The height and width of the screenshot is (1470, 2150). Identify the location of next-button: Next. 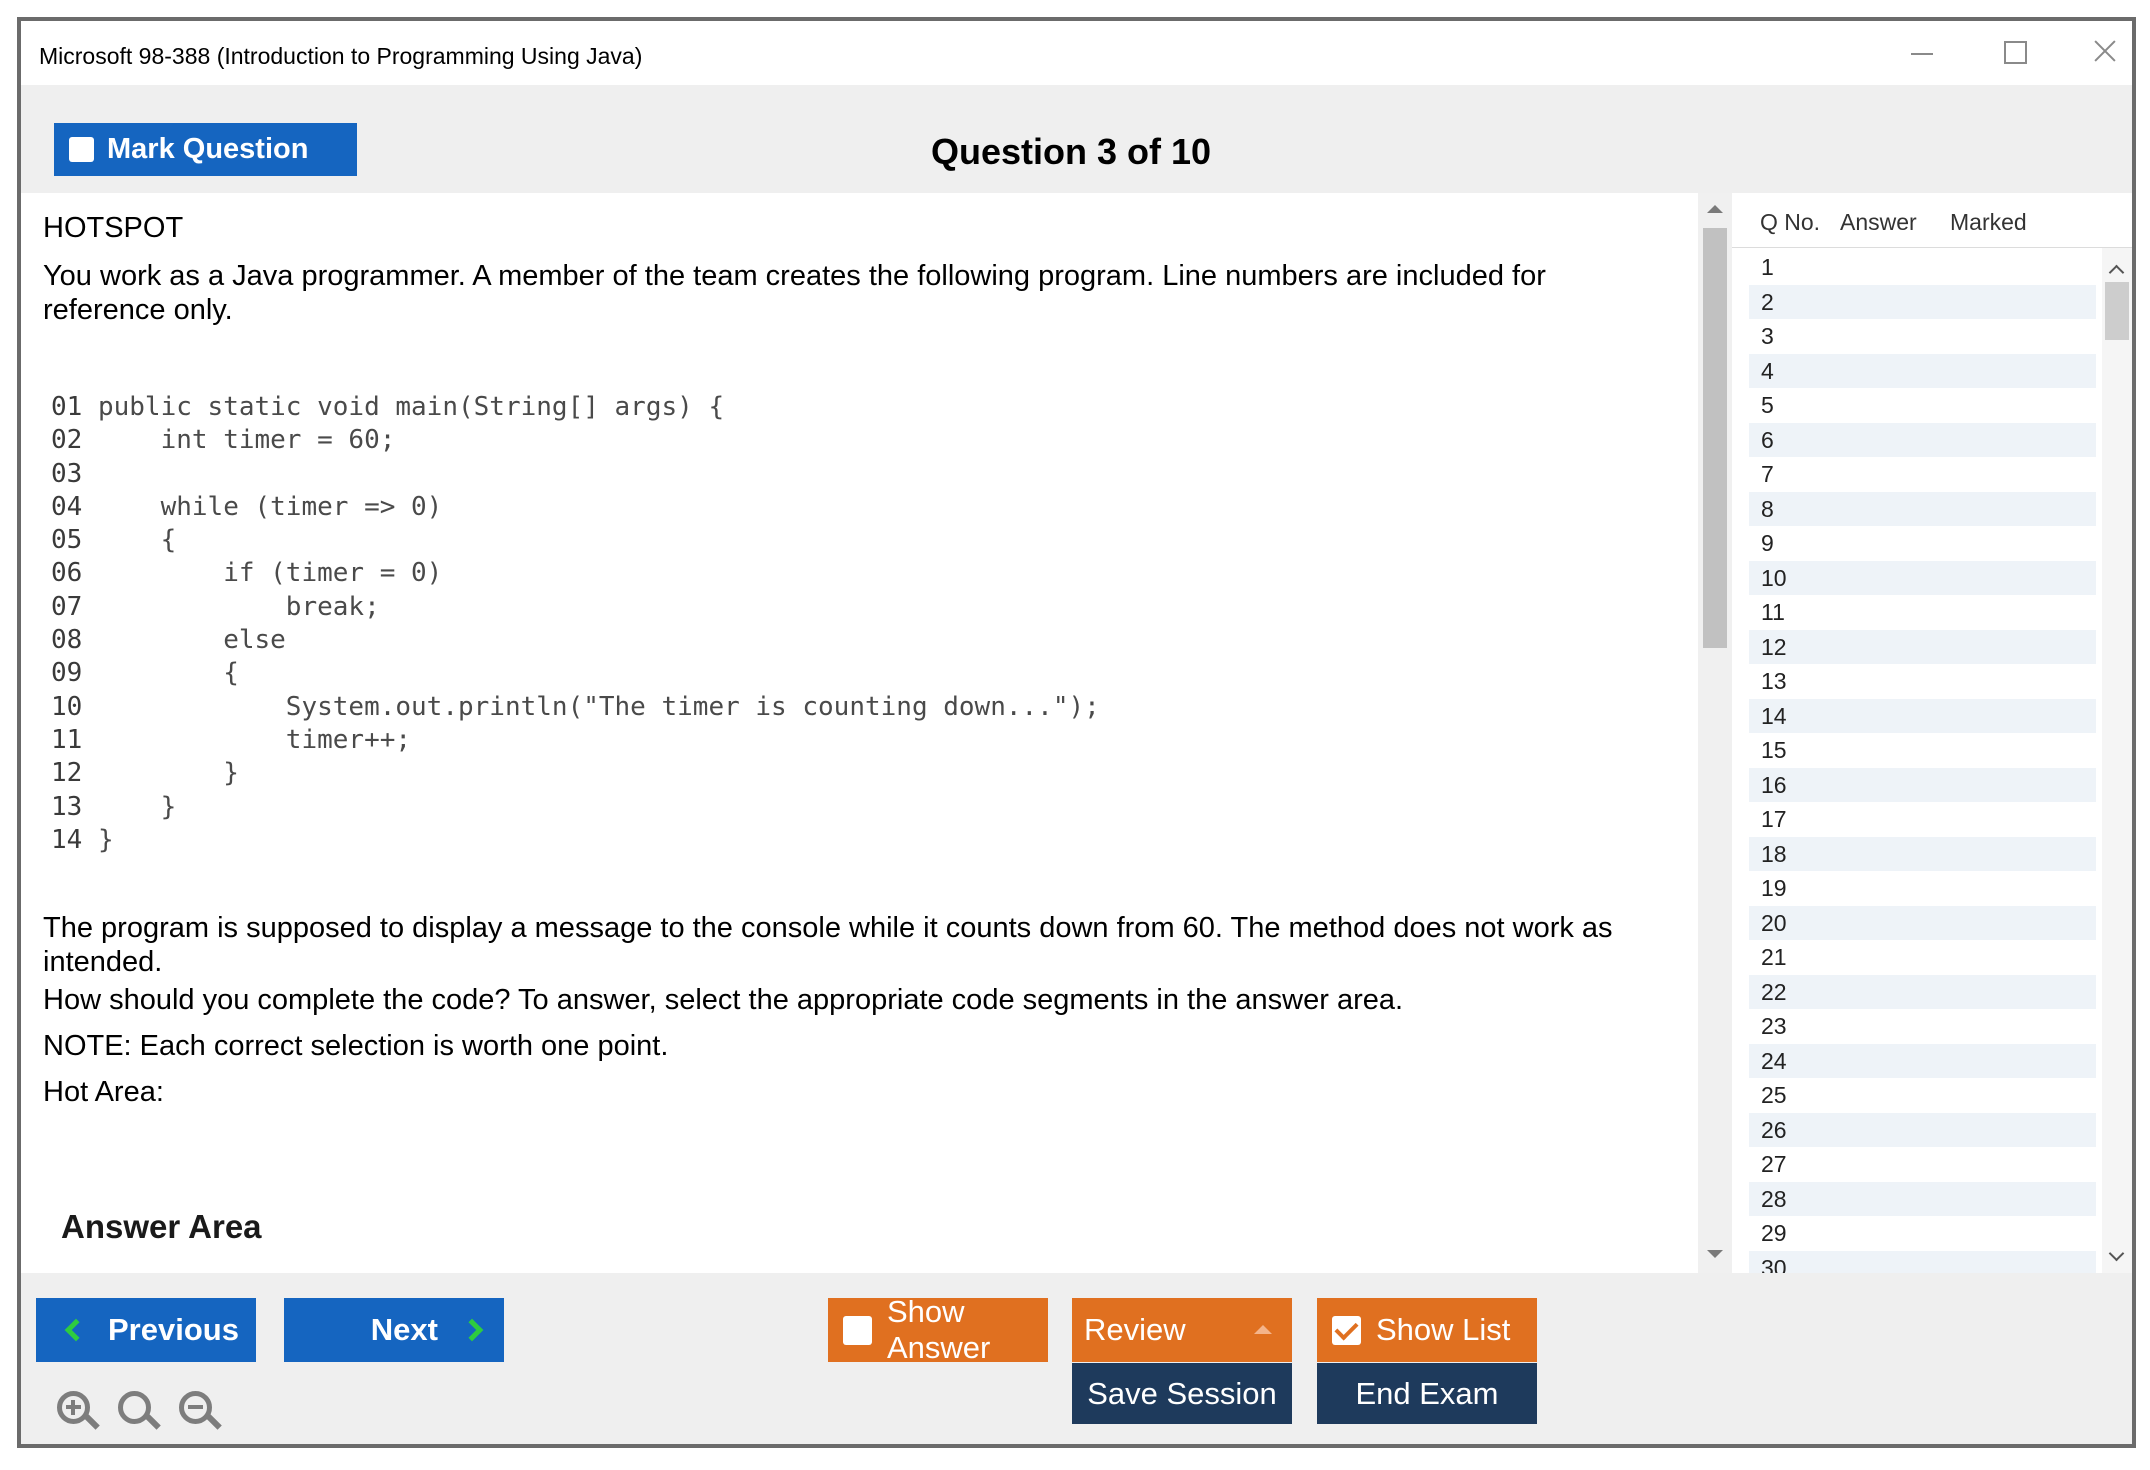
(394, 1330).